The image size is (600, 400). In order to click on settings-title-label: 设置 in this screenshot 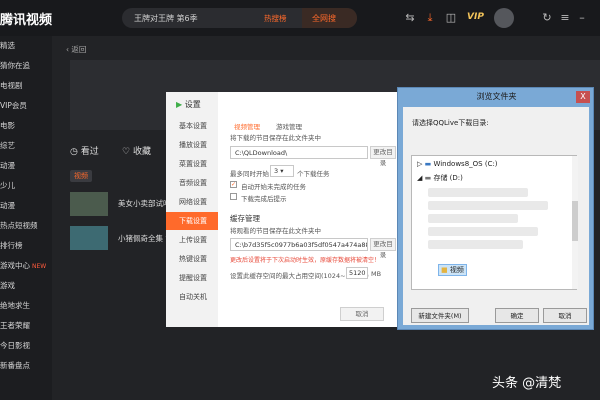, I will do `click(192, 104)`.